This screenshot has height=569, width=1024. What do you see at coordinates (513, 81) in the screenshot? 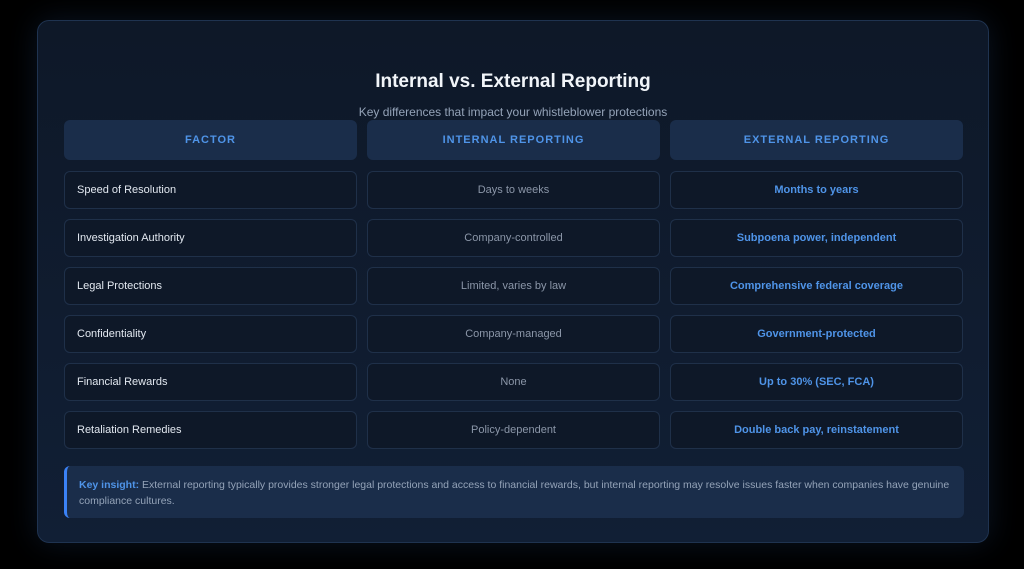
I see `page-title: Internal vs. External Reporting` at bounding box center [513, 81].